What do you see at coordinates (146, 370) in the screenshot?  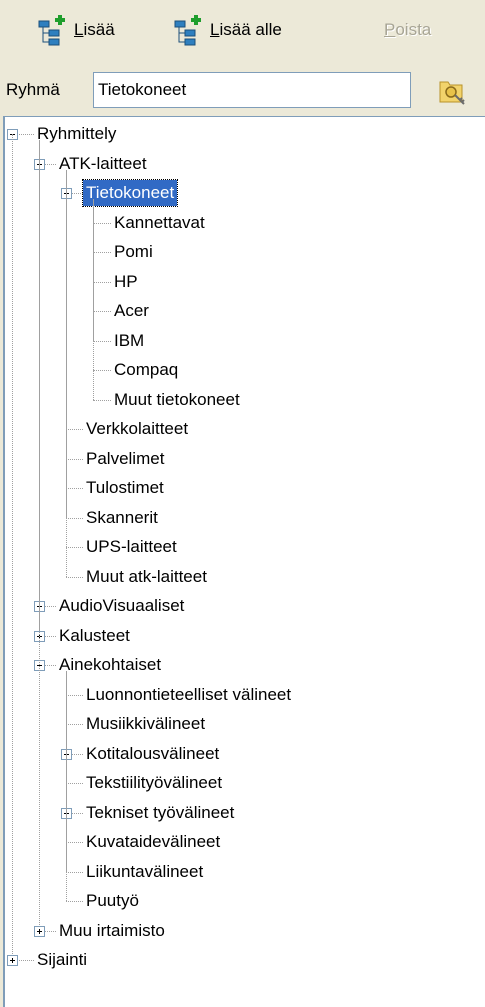 I see `tree-node: Compaq` at bounding box center [146, 370].